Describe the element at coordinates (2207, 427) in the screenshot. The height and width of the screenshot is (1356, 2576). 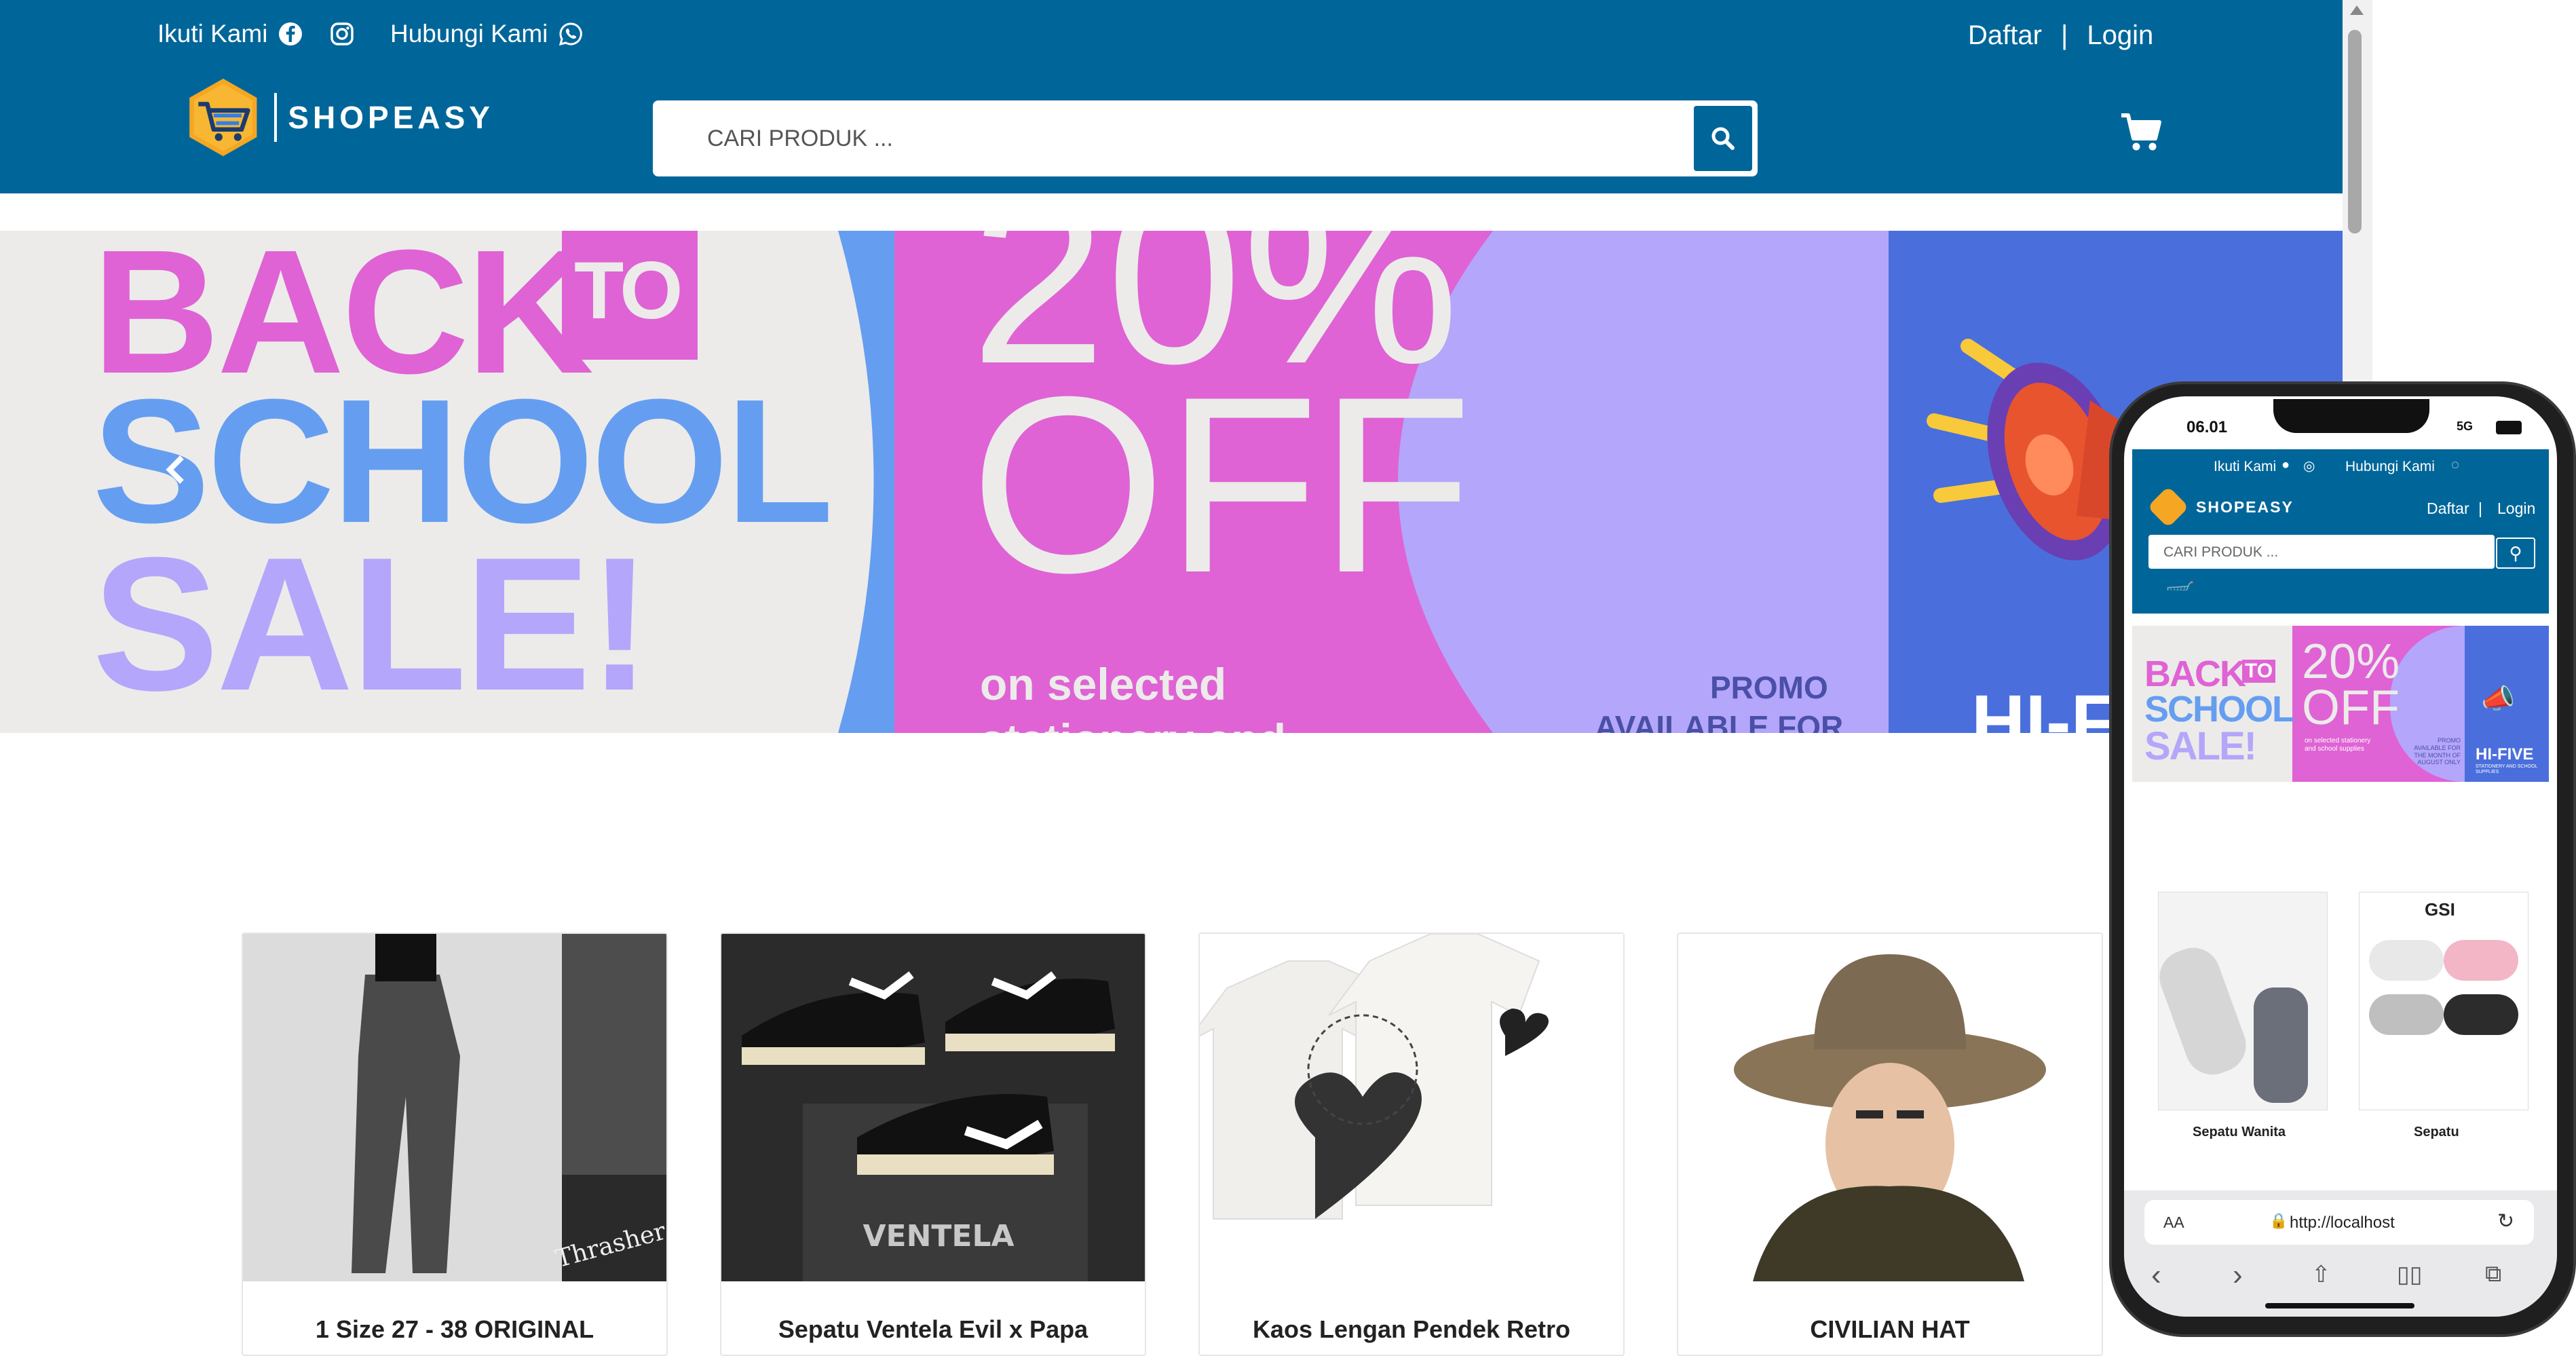
I see `phone-time: 06.01` at that location.